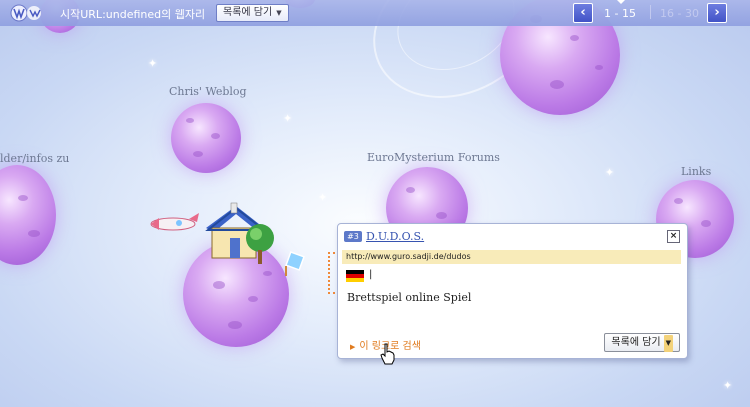 The width and height of the screenshot is (750, 407). What do you see at coordinates (679, 13) in the screenshot?
I see `page-range-next: 16 - 30` at bounding box center [679, 13].